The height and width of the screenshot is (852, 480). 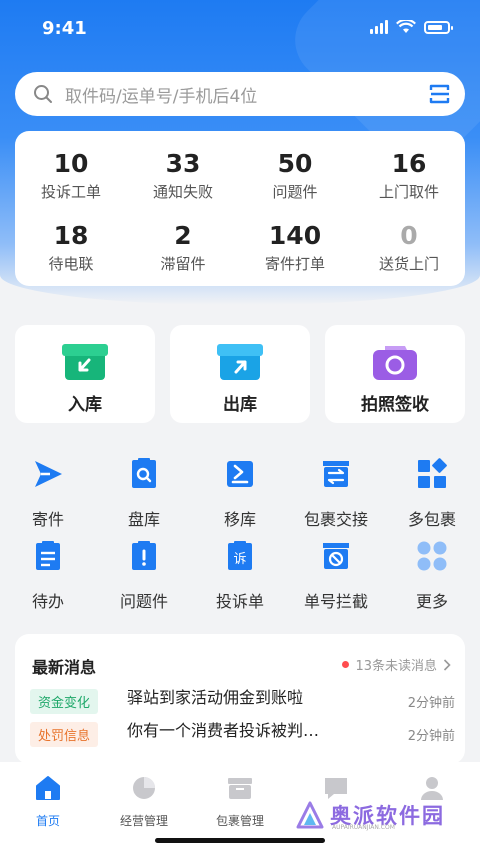 What do you see at coordinates (47, 821) in the screenshot?
I see `tab-label: 首页` at bounding box center [47, 821].